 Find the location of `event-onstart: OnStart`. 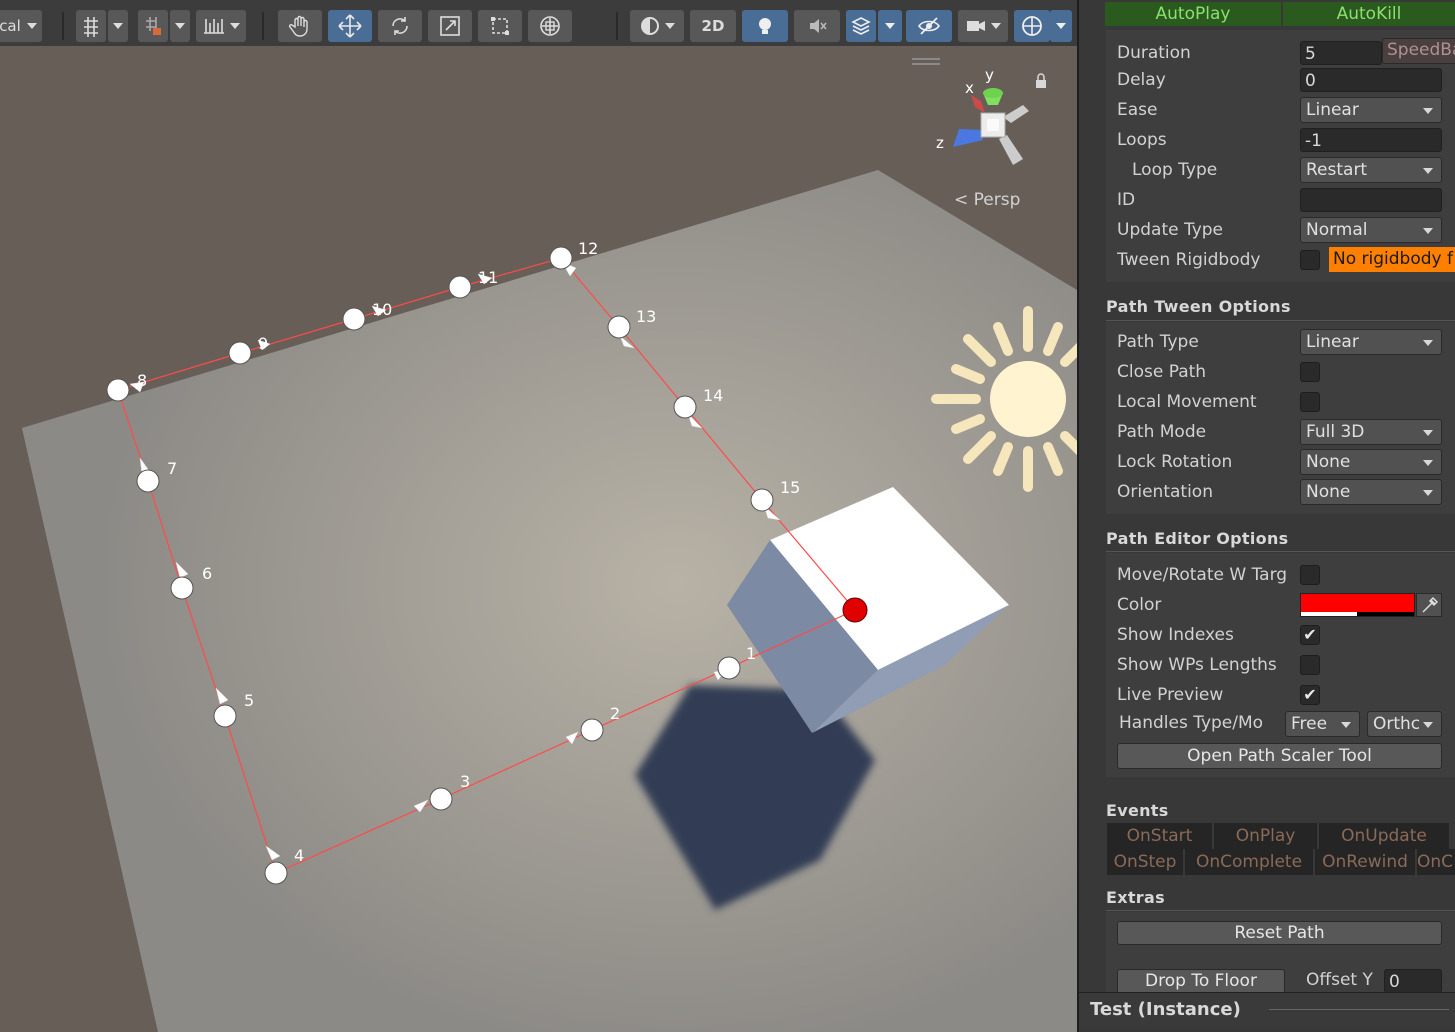

event-onstart: OnStart is located at coordinates (1159, 836).